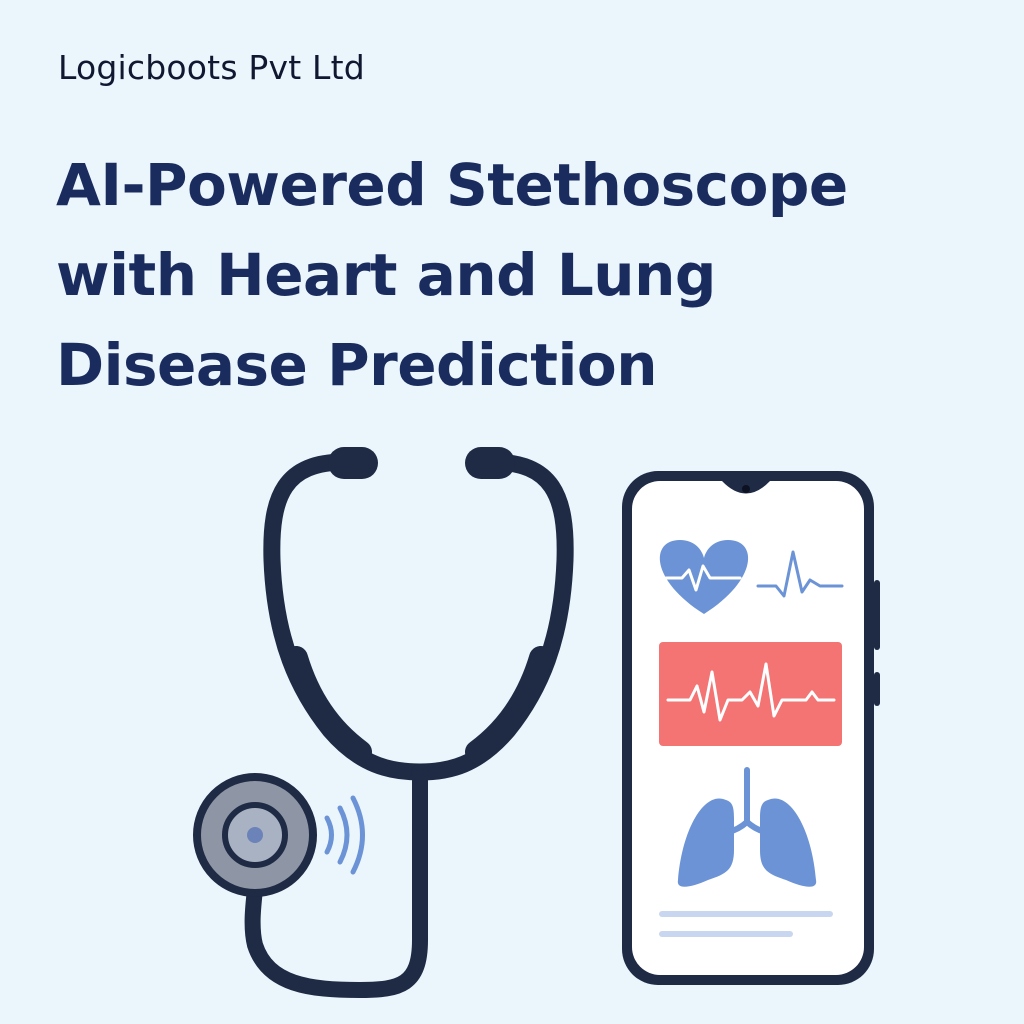  Describe the element at coordinates (750, 694) in the screenshot. I see `ecg-icon` at that location.